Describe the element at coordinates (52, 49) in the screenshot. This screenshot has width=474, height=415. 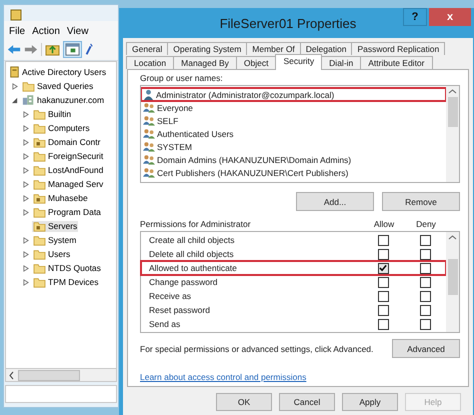
I see `folder-up-icon` at that location.